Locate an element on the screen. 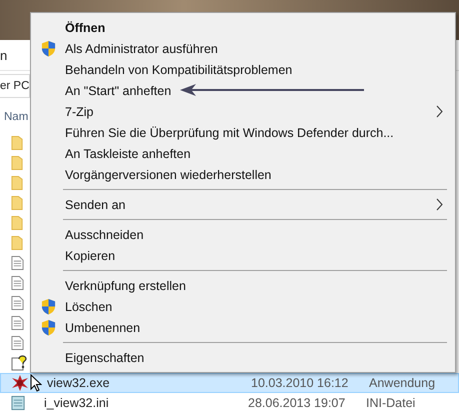  file-type: INI-Datei is located at coordinates (391, 403).